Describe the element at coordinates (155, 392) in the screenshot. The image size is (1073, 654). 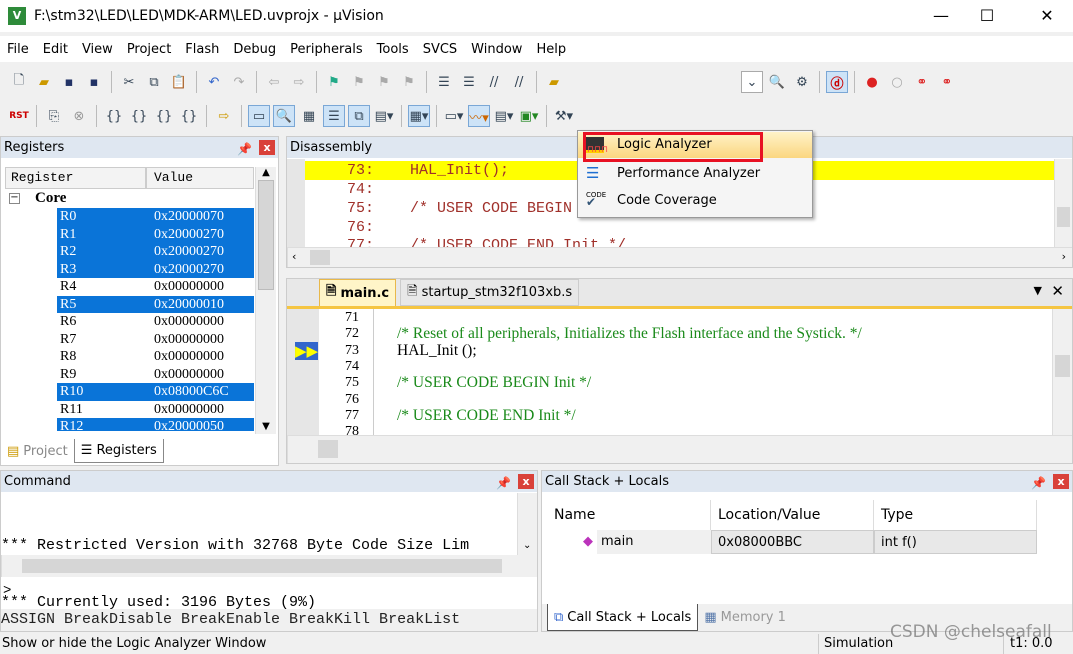
I see `register-row: R10 0x08000C6C` at that location.